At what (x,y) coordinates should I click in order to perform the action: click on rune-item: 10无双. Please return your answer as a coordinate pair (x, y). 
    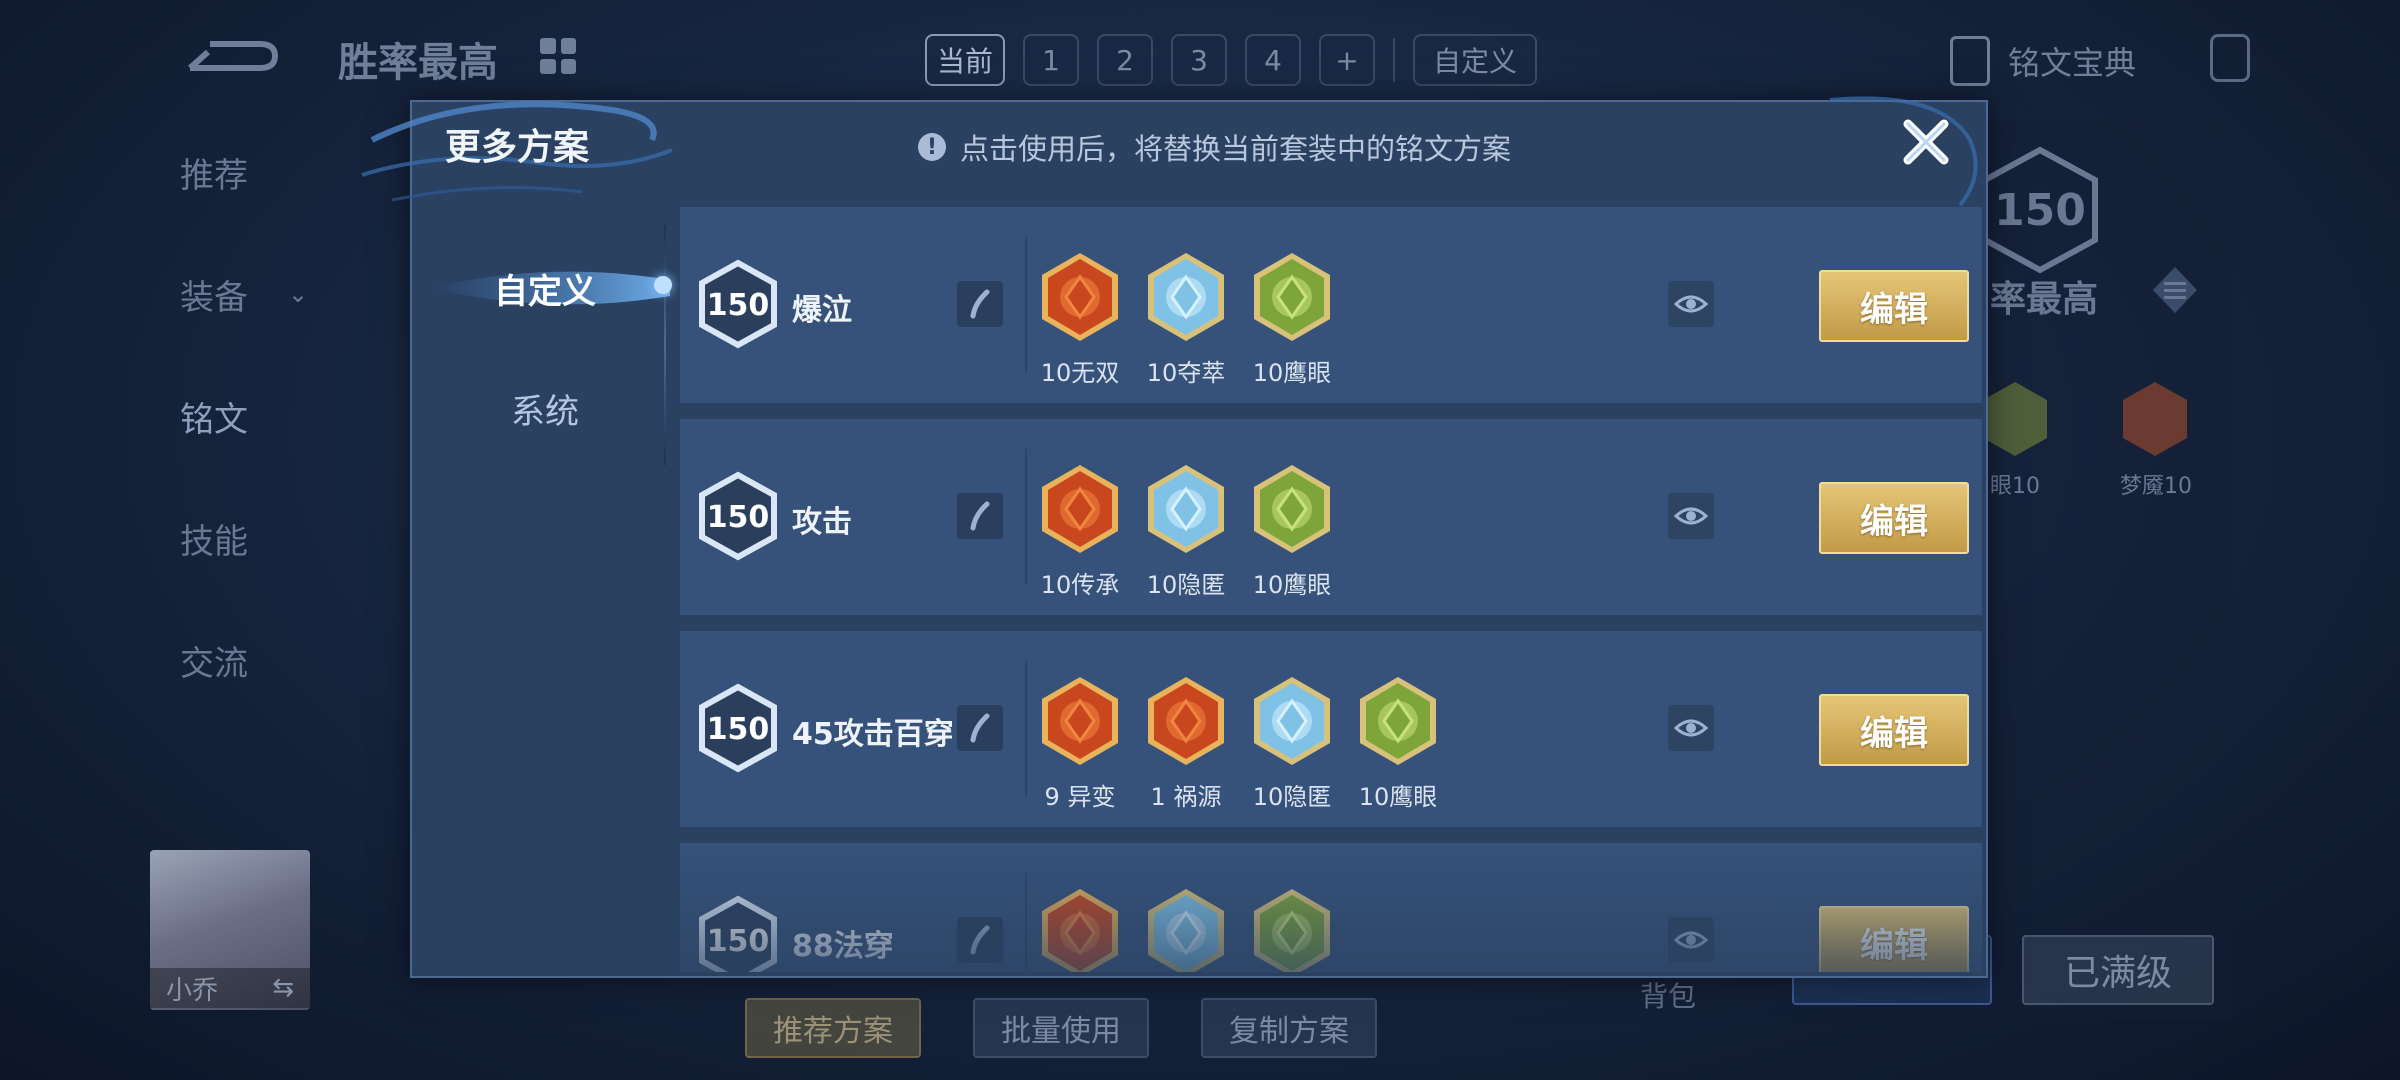
    Looking at the image, I should click on (1080, 319).